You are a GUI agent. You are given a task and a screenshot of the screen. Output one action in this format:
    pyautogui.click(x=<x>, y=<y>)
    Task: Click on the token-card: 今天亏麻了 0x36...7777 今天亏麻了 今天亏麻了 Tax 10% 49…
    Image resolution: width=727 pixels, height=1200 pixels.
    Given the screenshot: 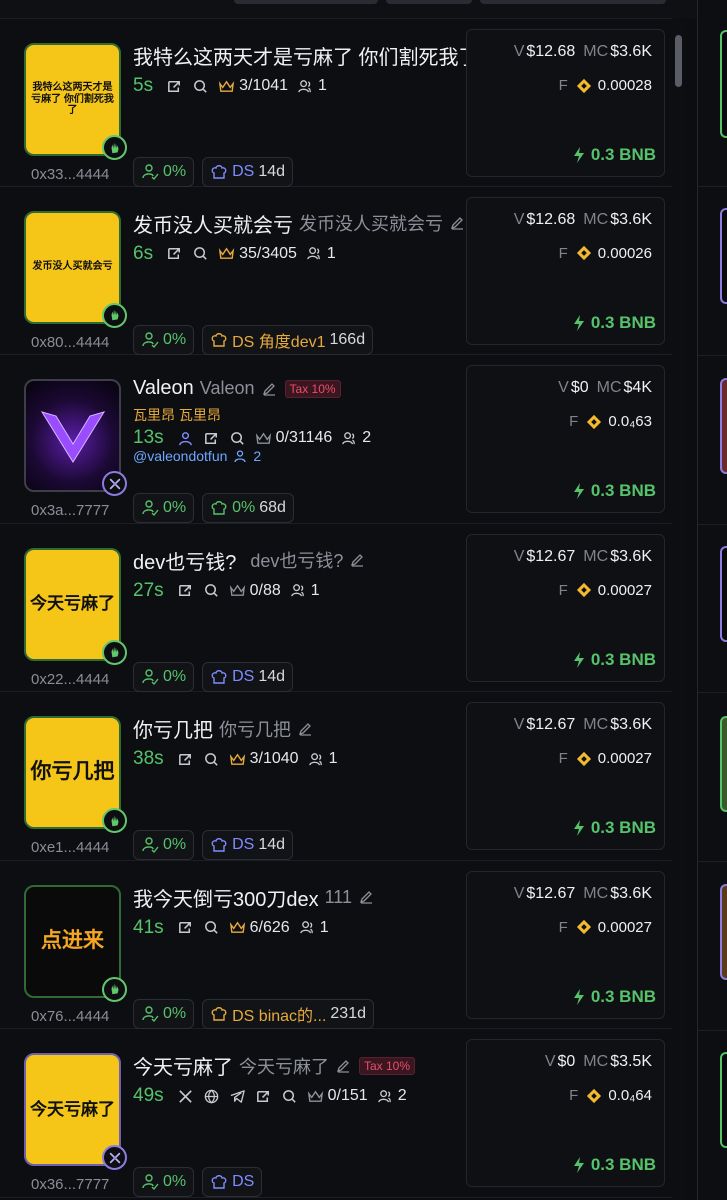 What is the action you would take?
    pyautogui.click(x=336, y=1113)
    